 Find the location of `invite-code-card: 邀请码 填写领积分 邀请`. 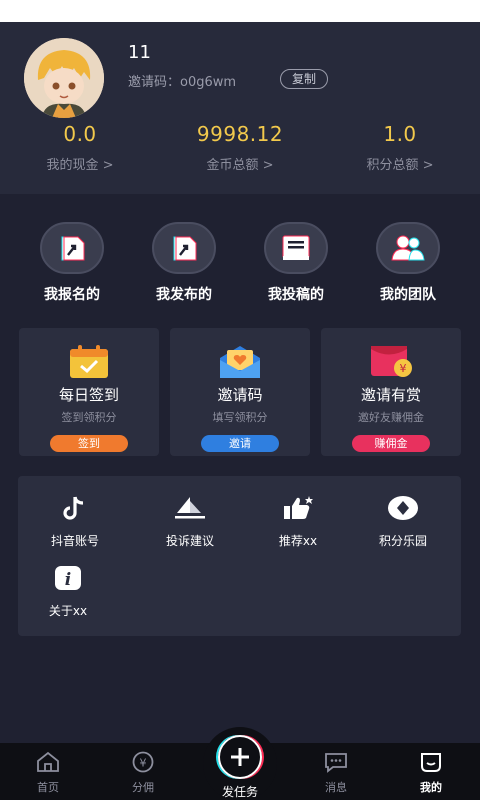

invite-code-card: 邀请码 填写领积分 邀请 is located at coordinates (240, 392).